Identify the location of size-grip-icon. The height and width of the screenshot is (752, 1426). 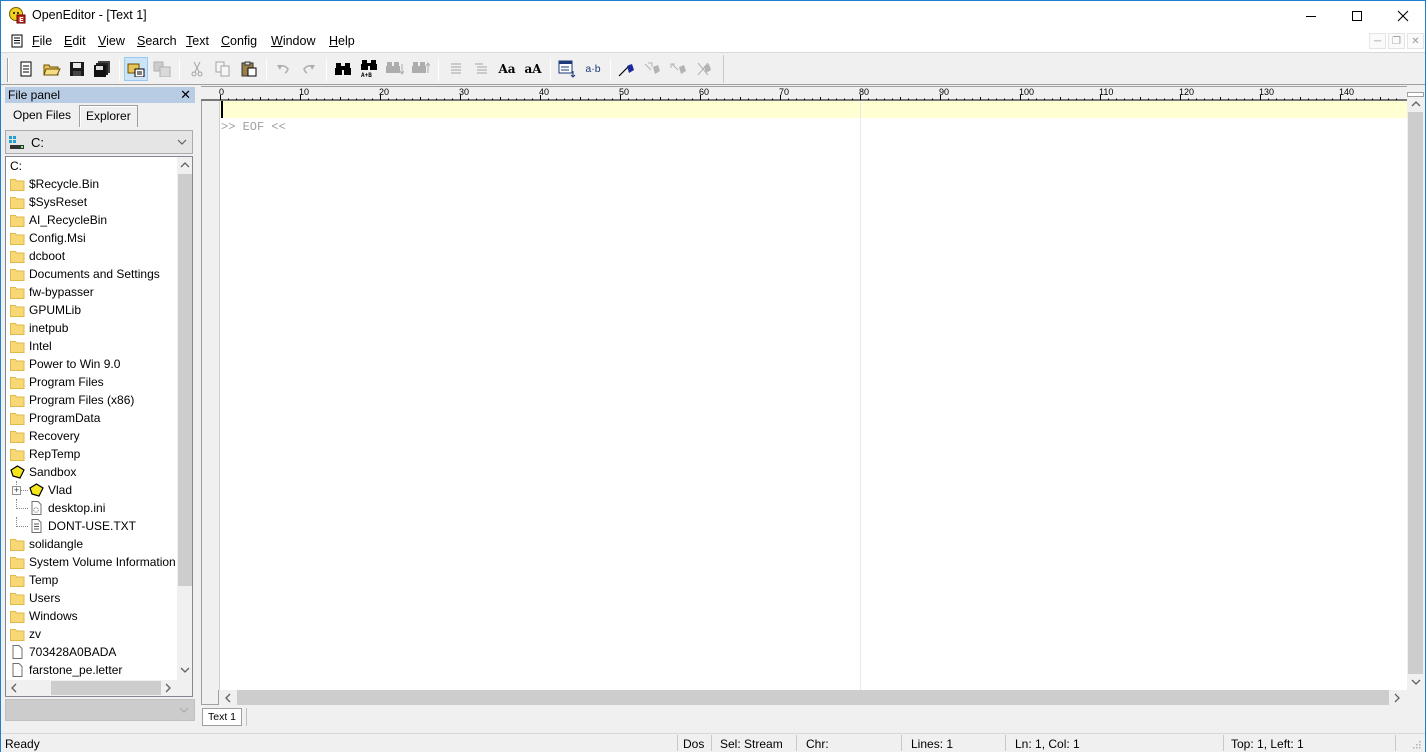
(1416, 744).